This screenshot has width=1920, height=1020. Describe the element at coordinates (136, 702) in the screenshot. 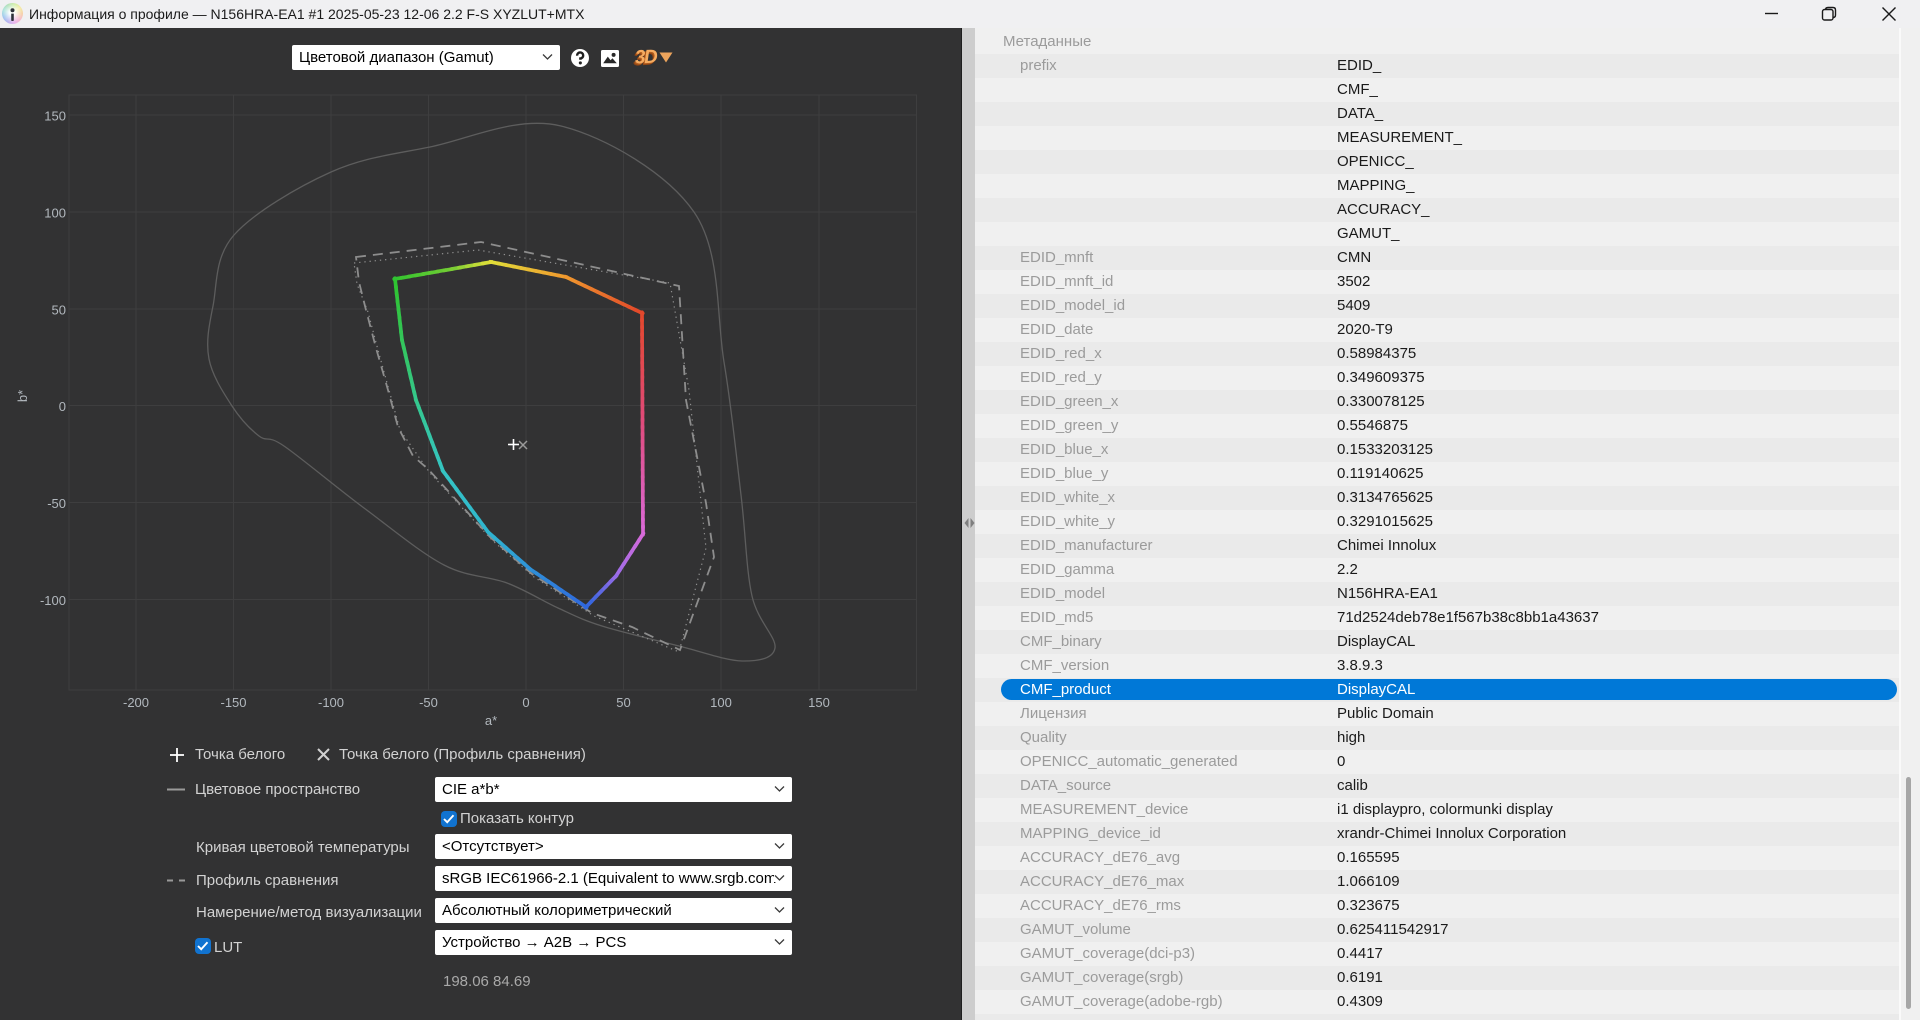

I see `svg-text: -200` at that location.